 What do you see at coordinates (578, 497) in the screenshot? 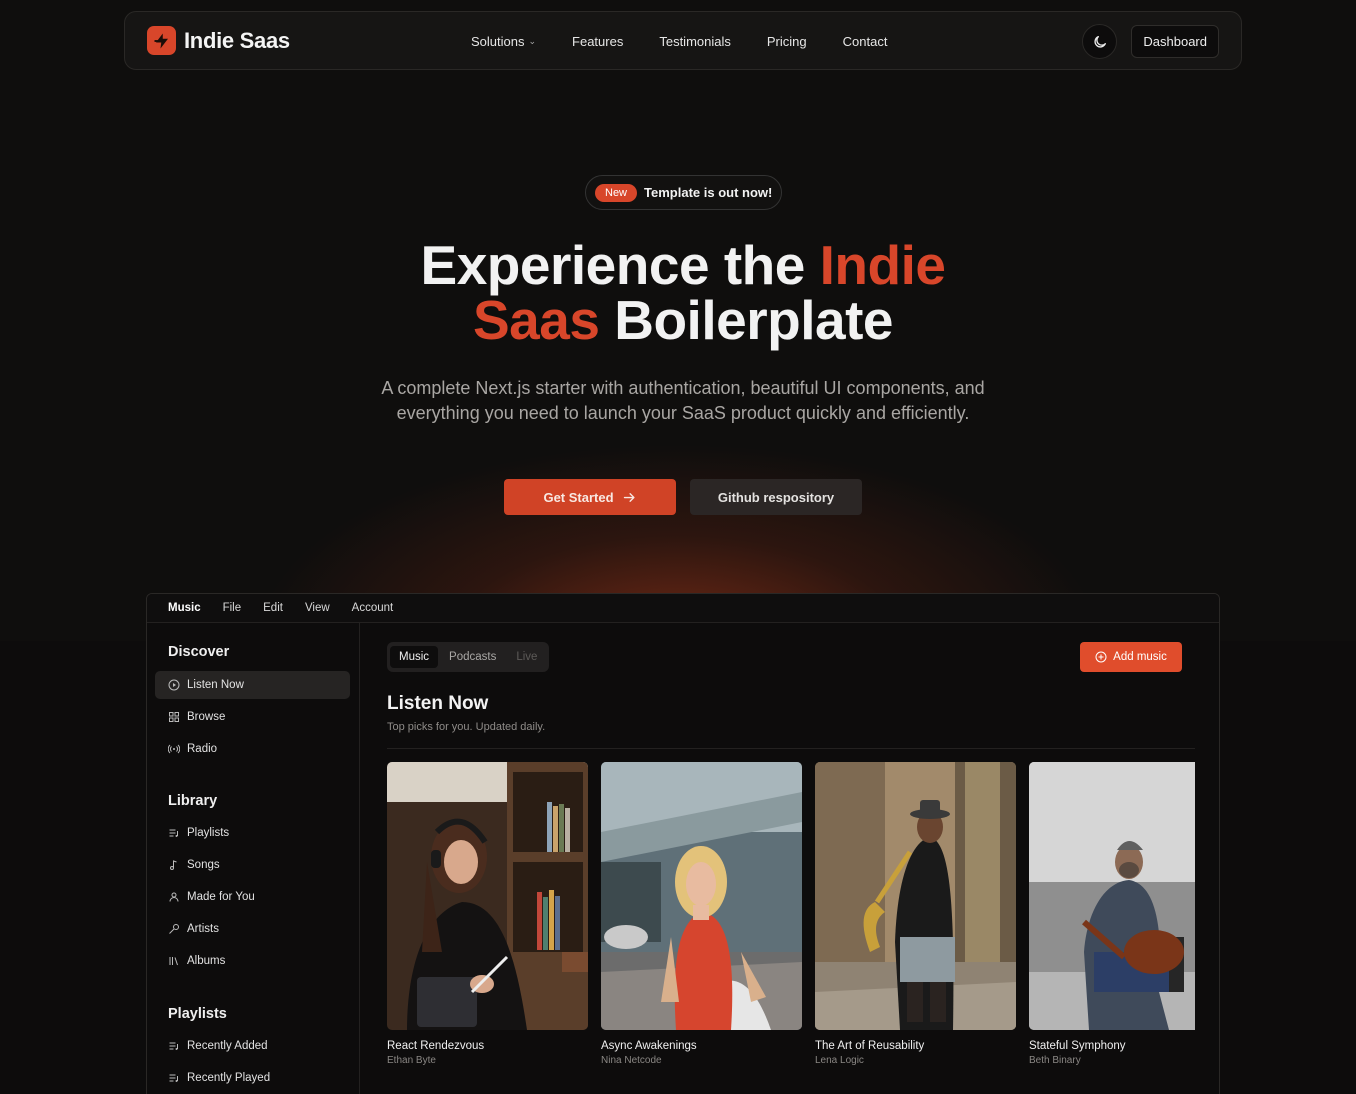
I see `get-started-label: Get Started` at bounding box center [578, 497].